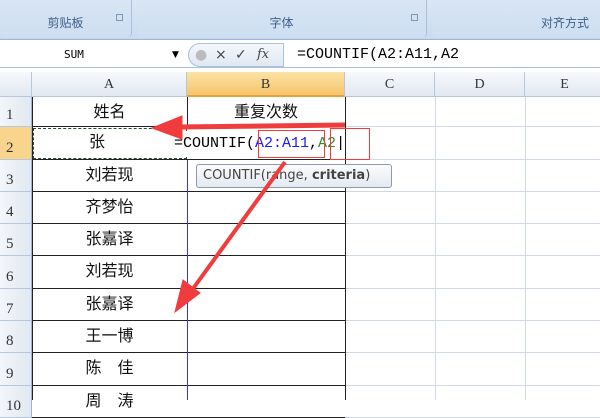  Describe the element at coordinates (166, 127) in the screenshot. I see `arrow-left-head` at that location.